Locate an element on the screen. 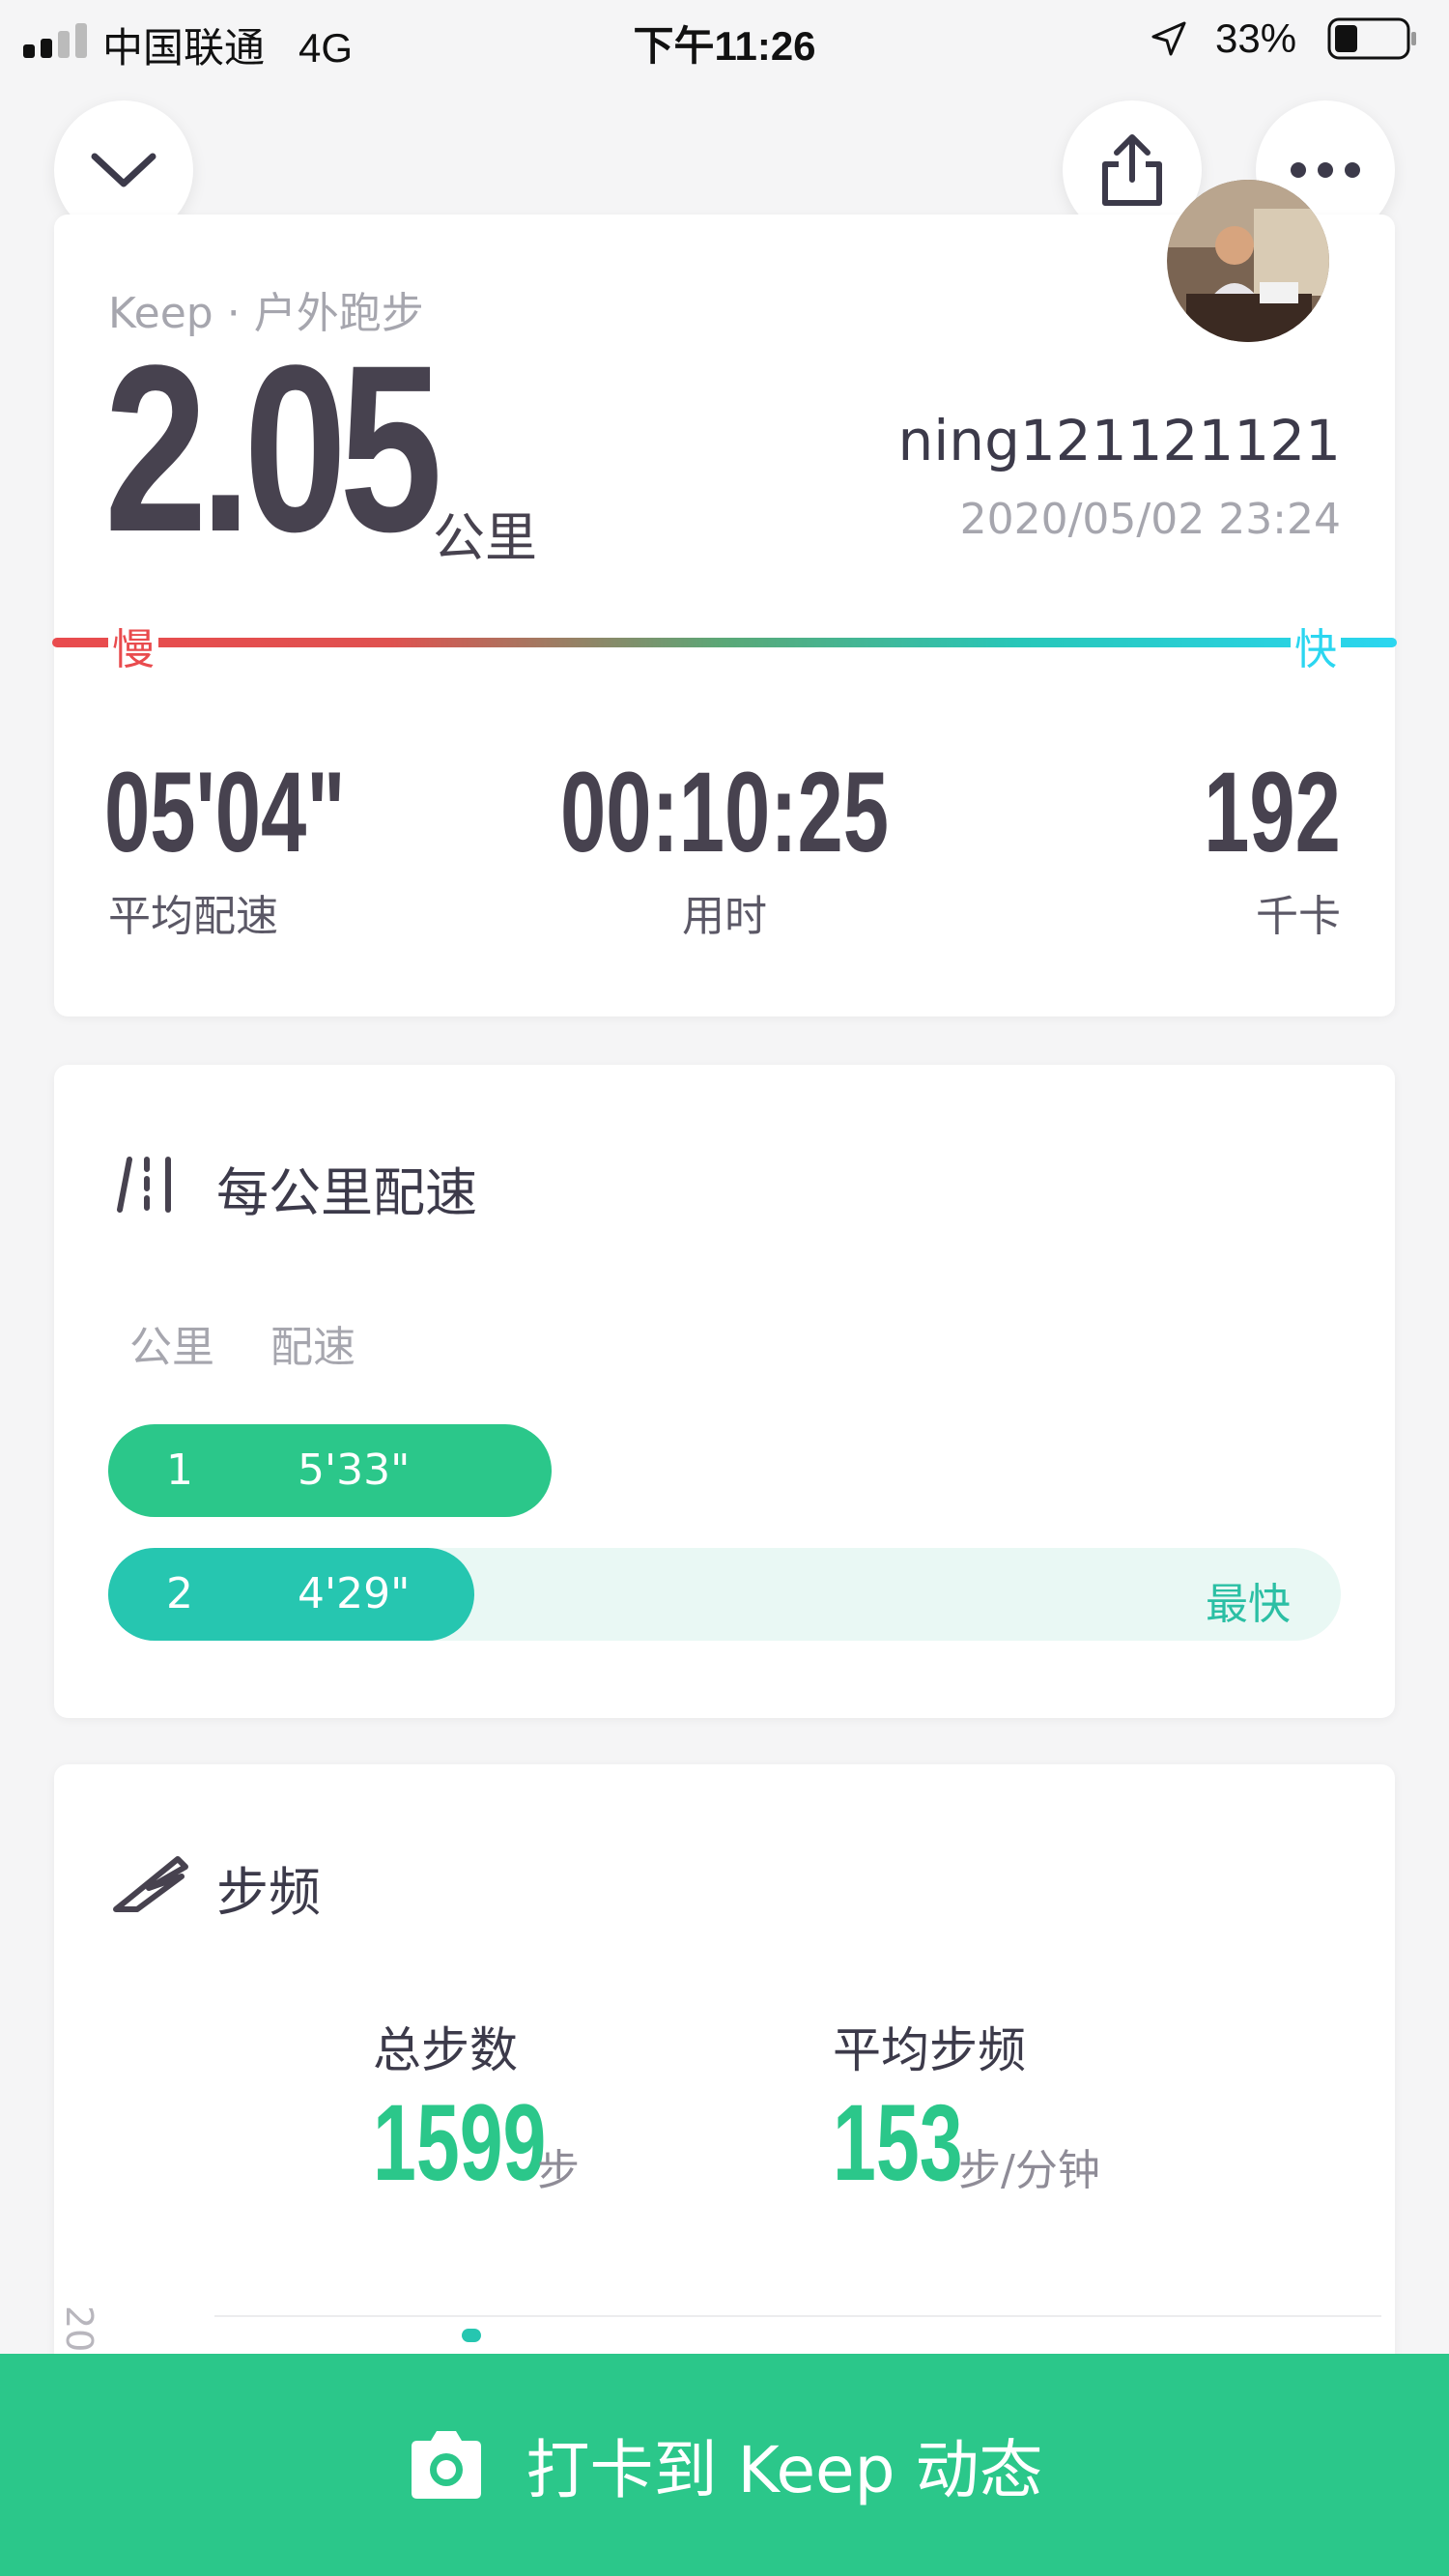  slow-label: 慢 is located at coordinates (133, 646).